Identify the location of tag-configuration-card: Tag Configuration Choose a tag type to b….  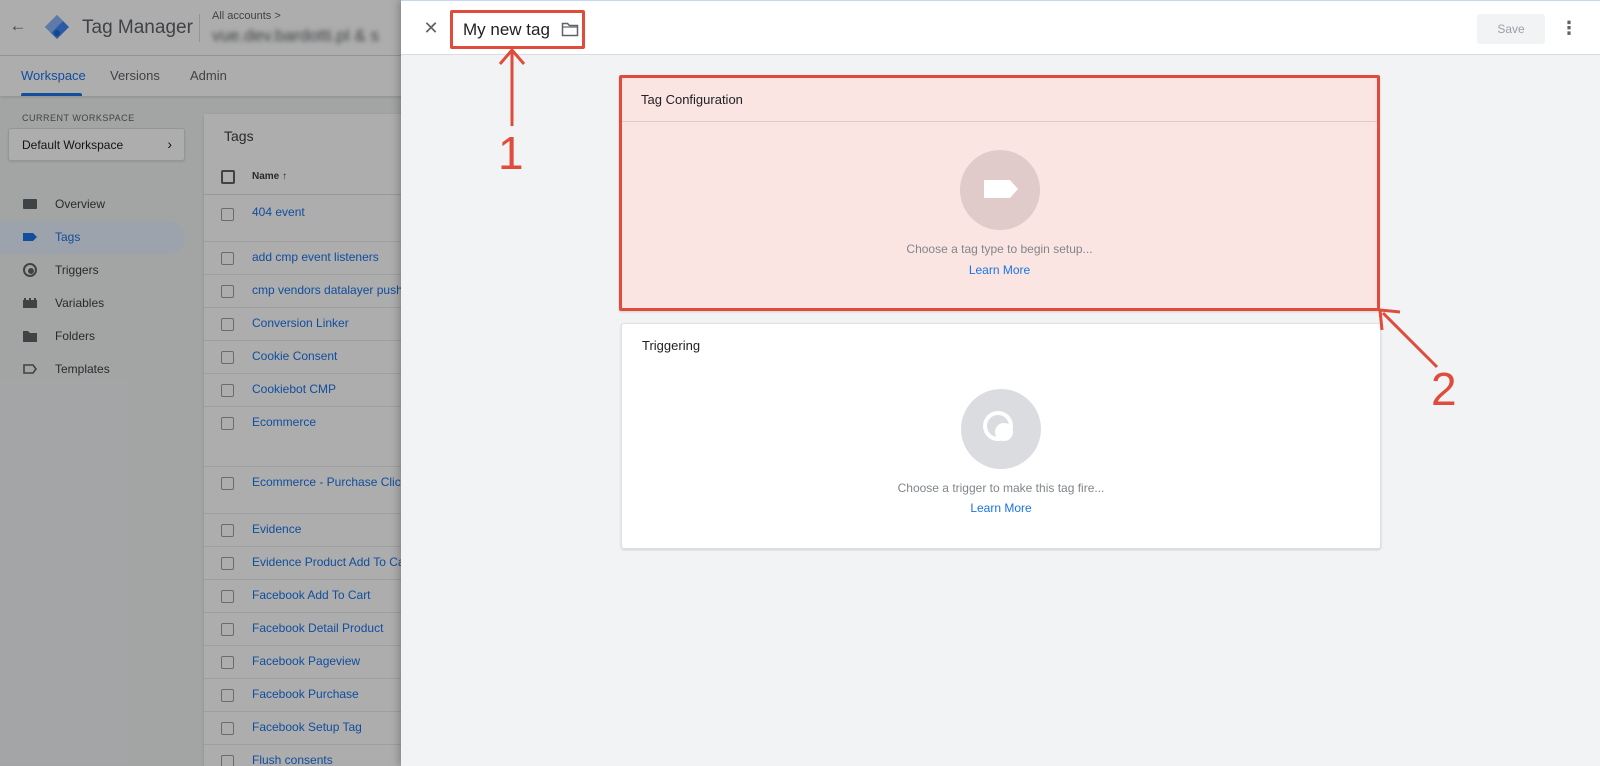
(999, 193).